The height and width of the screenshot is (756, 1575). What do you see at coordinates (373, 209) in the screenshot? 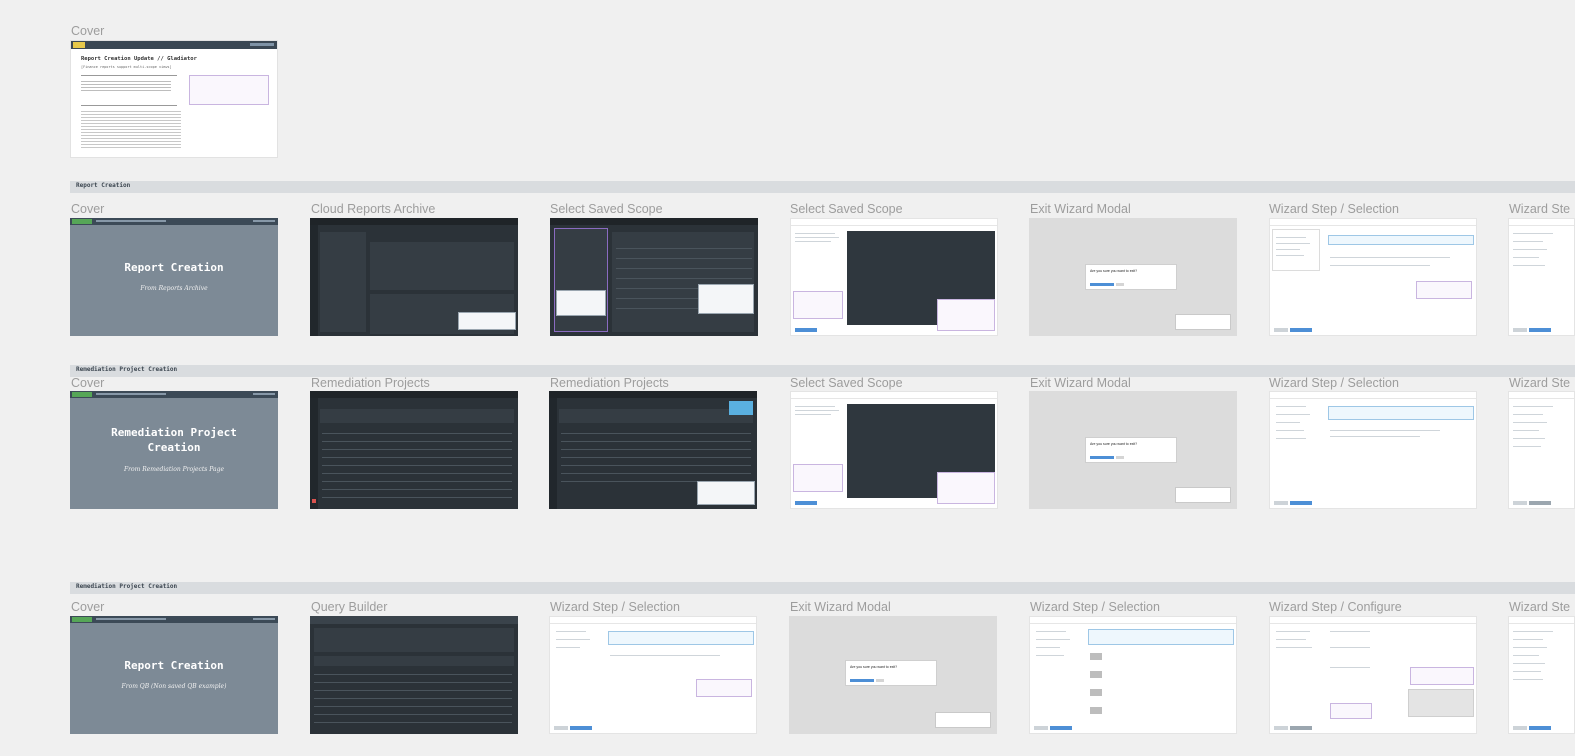
I see `frame-label: Cloud Reports Archive` at bounding box center [373, 209].